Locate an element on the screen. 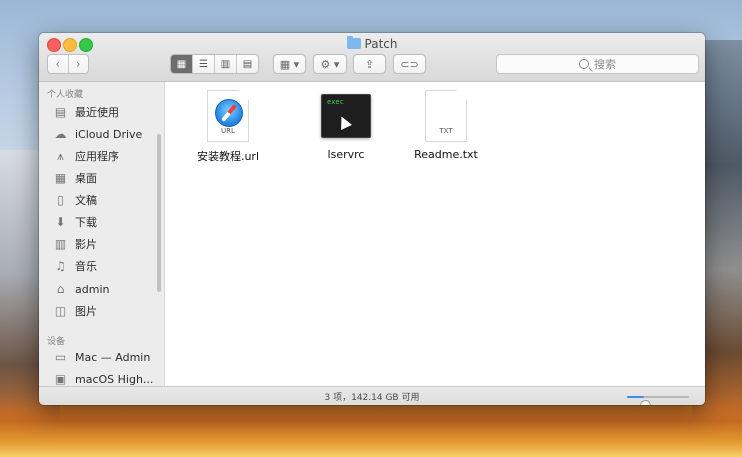  sidebar-header-devices: 设备 is located at coordinates (56, 342).